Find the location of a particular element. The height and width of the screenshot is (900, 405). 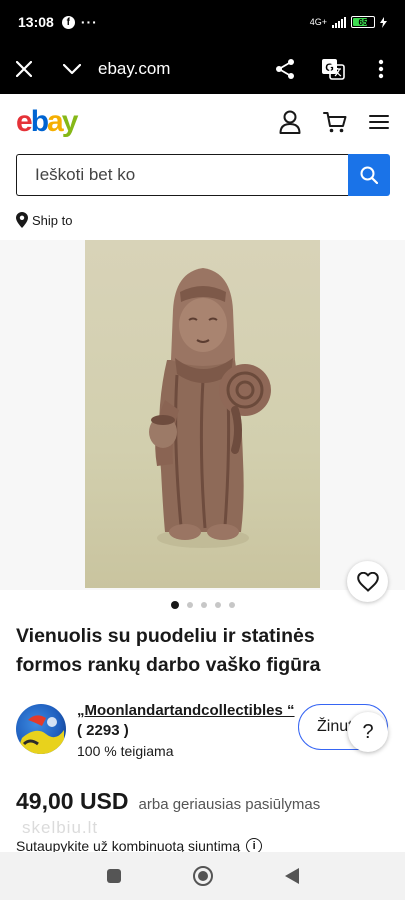

header-actions is located at coordinates (334, 122).